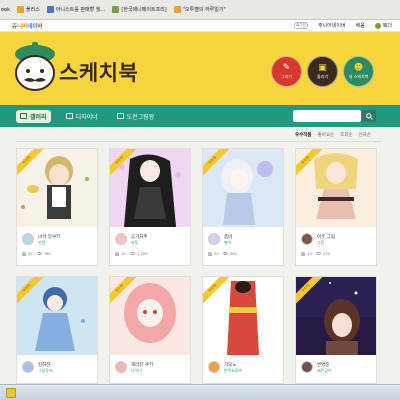 Image resolution: width=400 pixels, height=400 pixels. Describe the element at coordinates (139, 9) in the screenshot. I see `bookmark-item: [한국애니메이트프리]` at that location.